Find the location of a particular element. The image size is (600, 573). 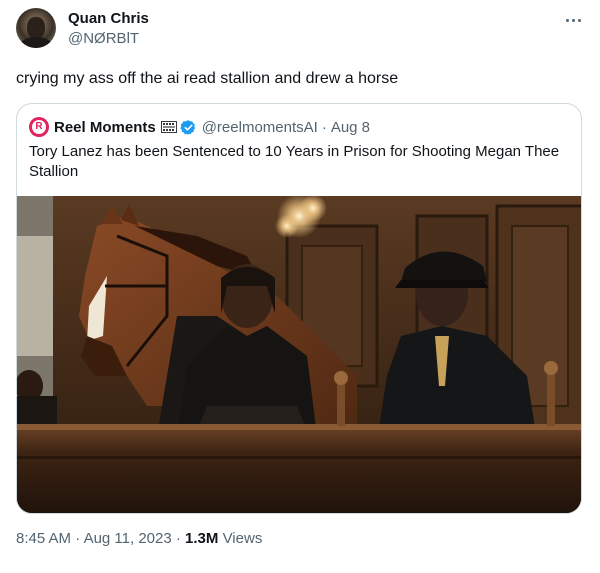

verified-check-icon is located at coordinates (187, 127).